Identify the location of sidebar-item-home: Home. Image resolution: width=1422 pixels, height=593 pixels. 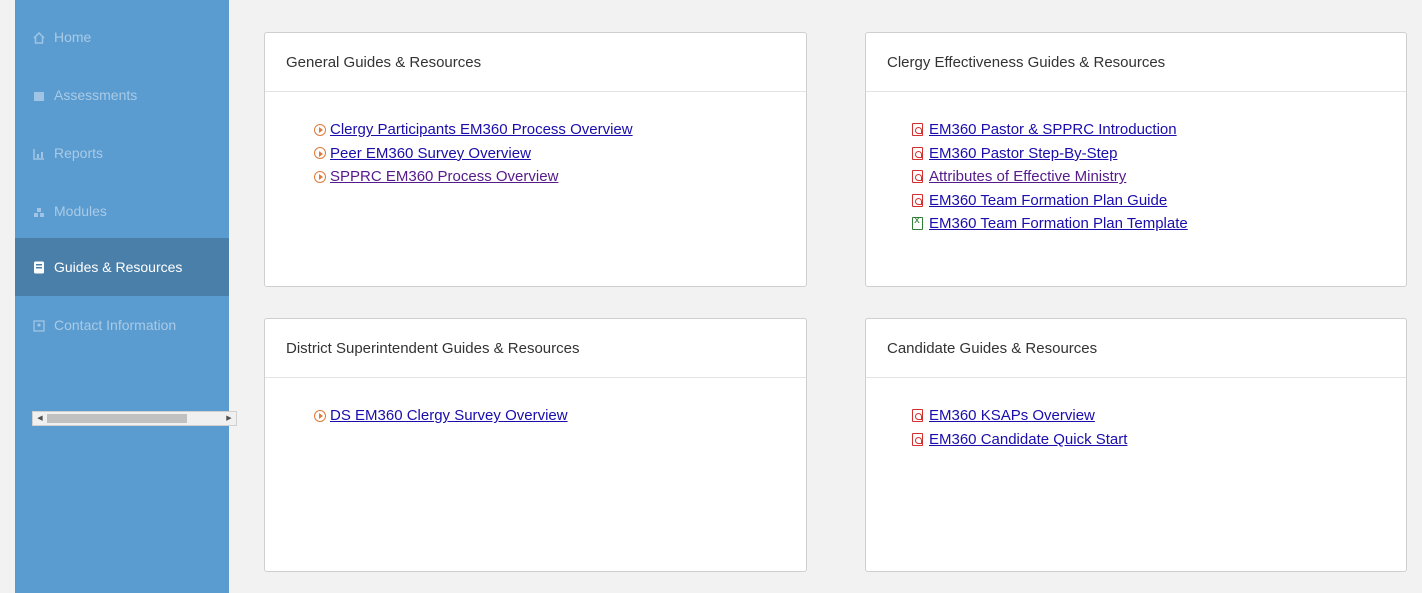
(122, 37).